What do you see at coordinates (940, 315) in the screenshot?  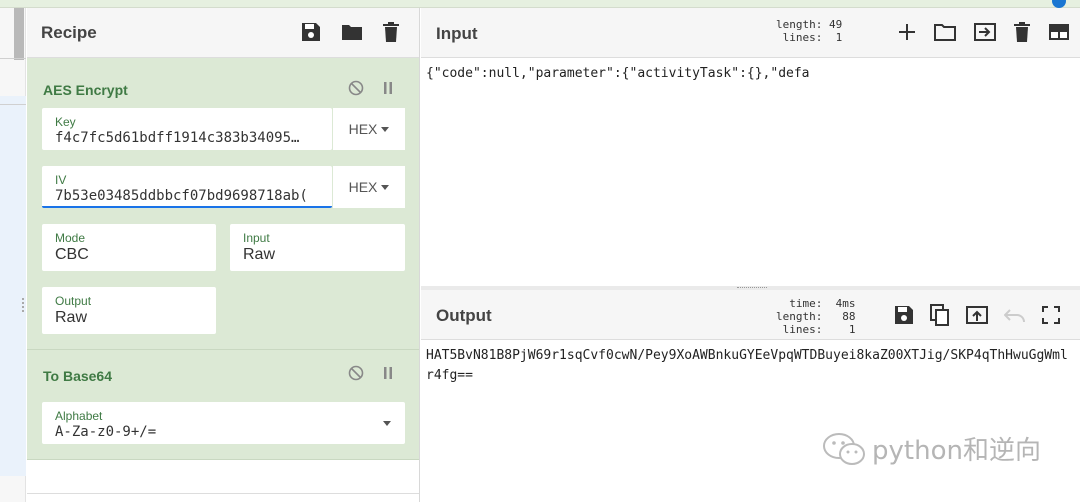 I see `copy-icon` at bounding box center [940, 315].